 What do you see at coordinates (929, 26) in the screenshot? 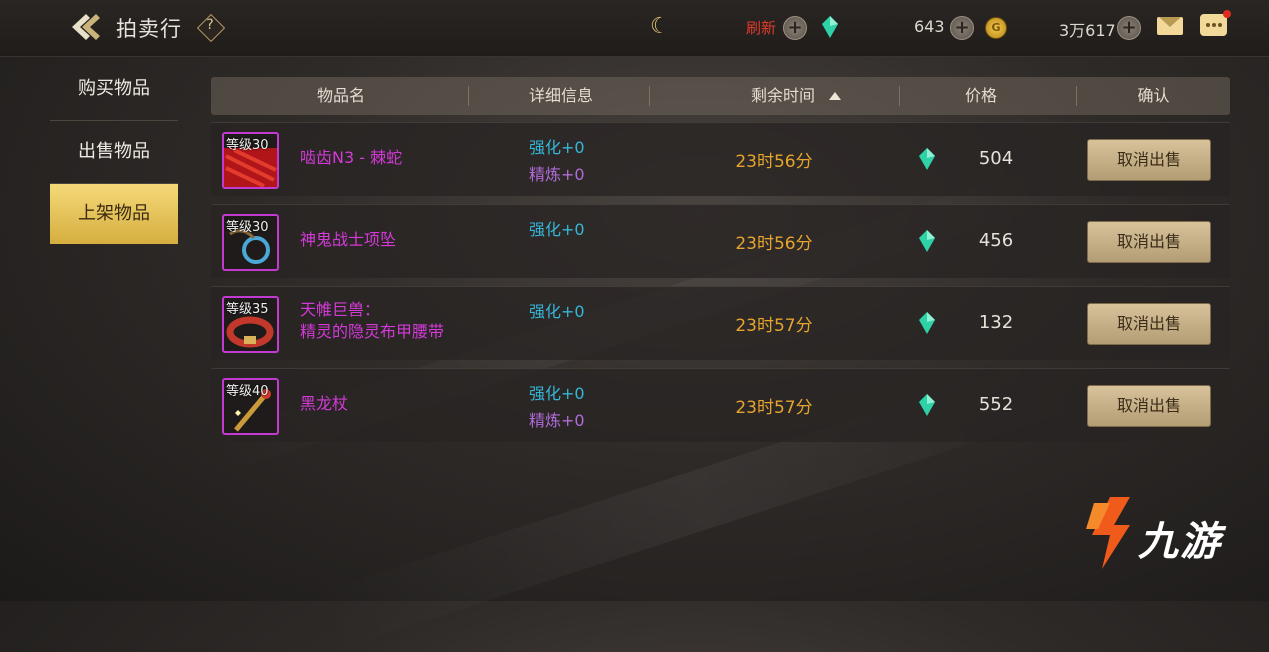
I see `silver-amount: 643` at bounding box center [929, 26].